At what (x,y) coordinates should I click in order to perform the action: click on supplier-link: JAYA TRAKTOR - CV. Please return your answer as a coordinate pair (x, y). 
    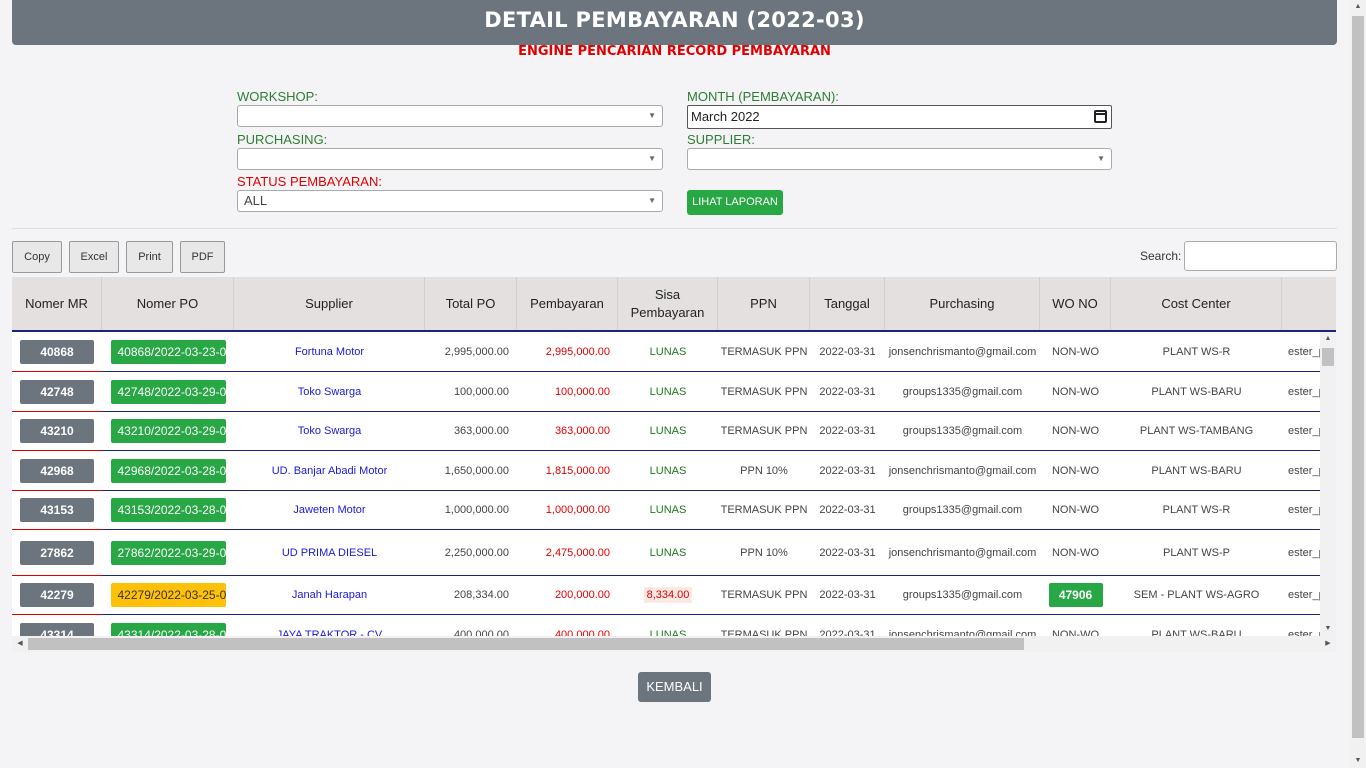
    Looking at the image, I should click on (330, 633).